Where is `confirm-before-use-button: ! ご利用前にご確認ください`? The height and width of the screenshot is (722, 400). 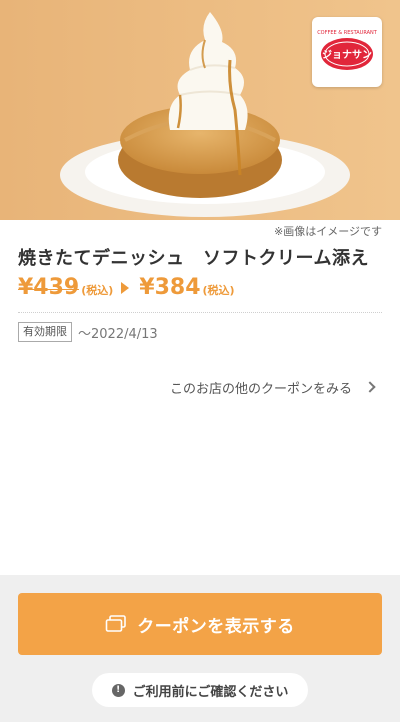 confirm-before-use-button: ! ご利用前にご確認ください is located at coordinates (200, 690).